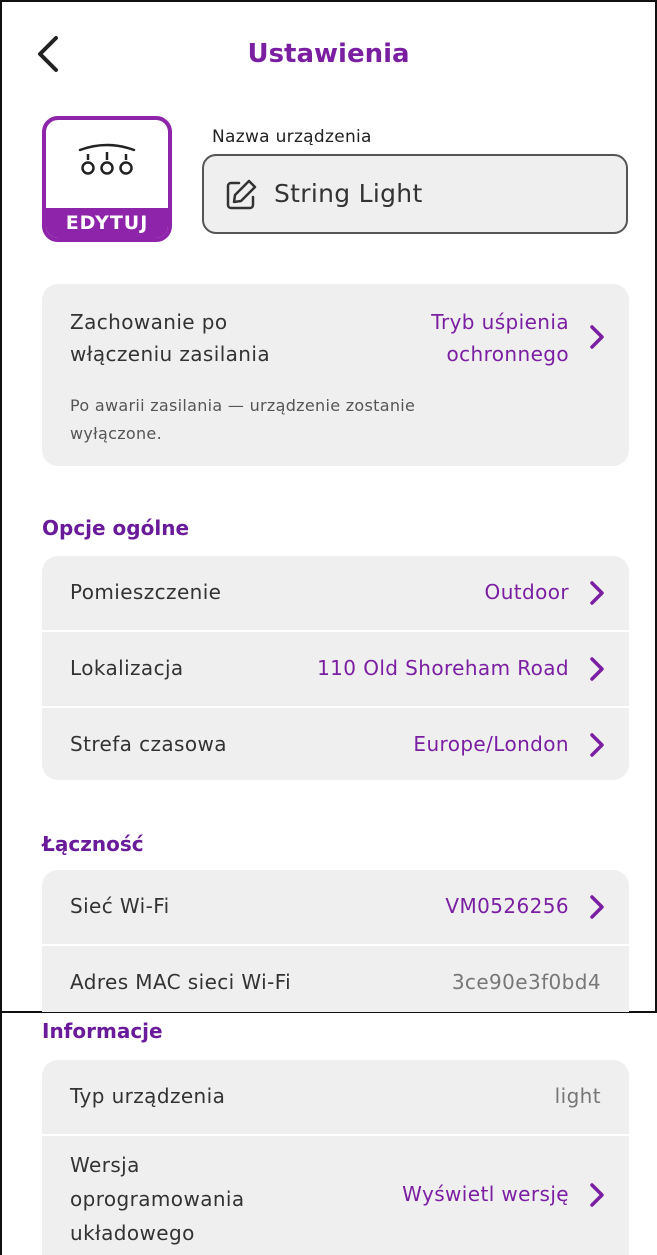 This screenshot has height=1255, width=657. Describe the element at coordinates (335, 743) in the screenshot. I see `timezone-row: Strefa czasowa Europe/London` at that location.